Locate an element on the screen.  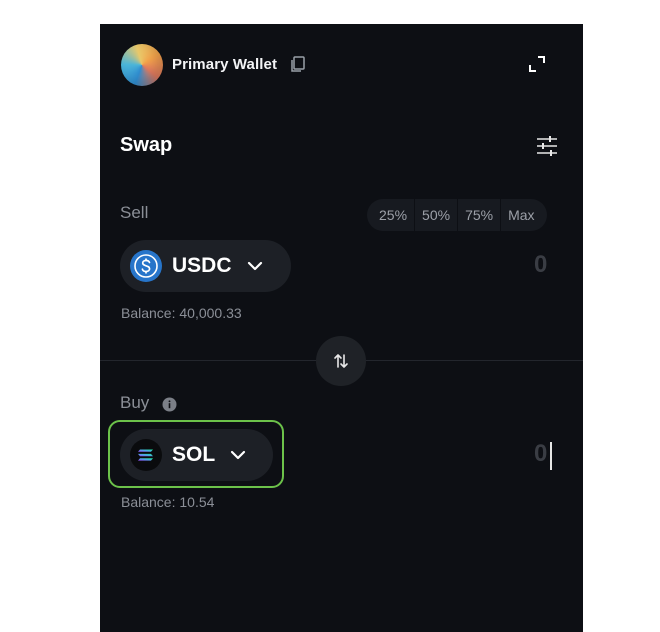
sell-token-selector: USDC is located at coordinates (205, 266).